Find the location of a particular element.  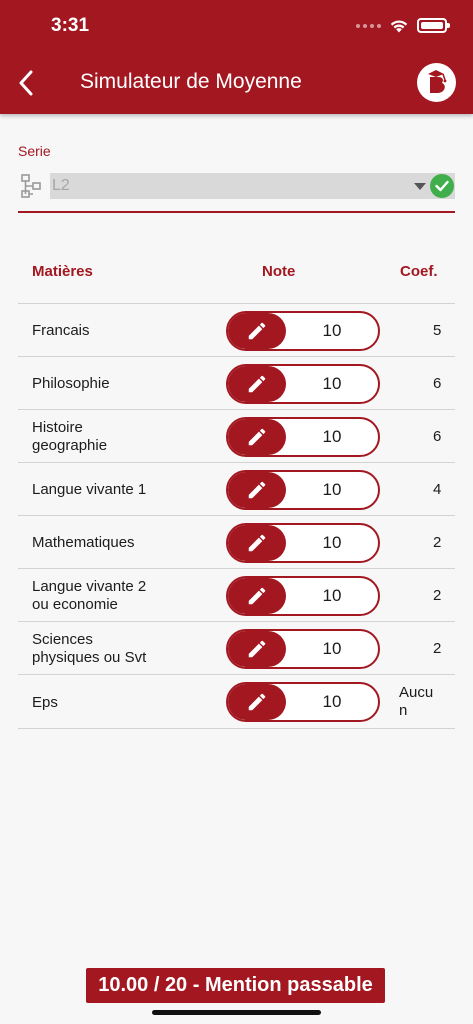

column-header-matieres: Matières is located at coordinates (62, 271).